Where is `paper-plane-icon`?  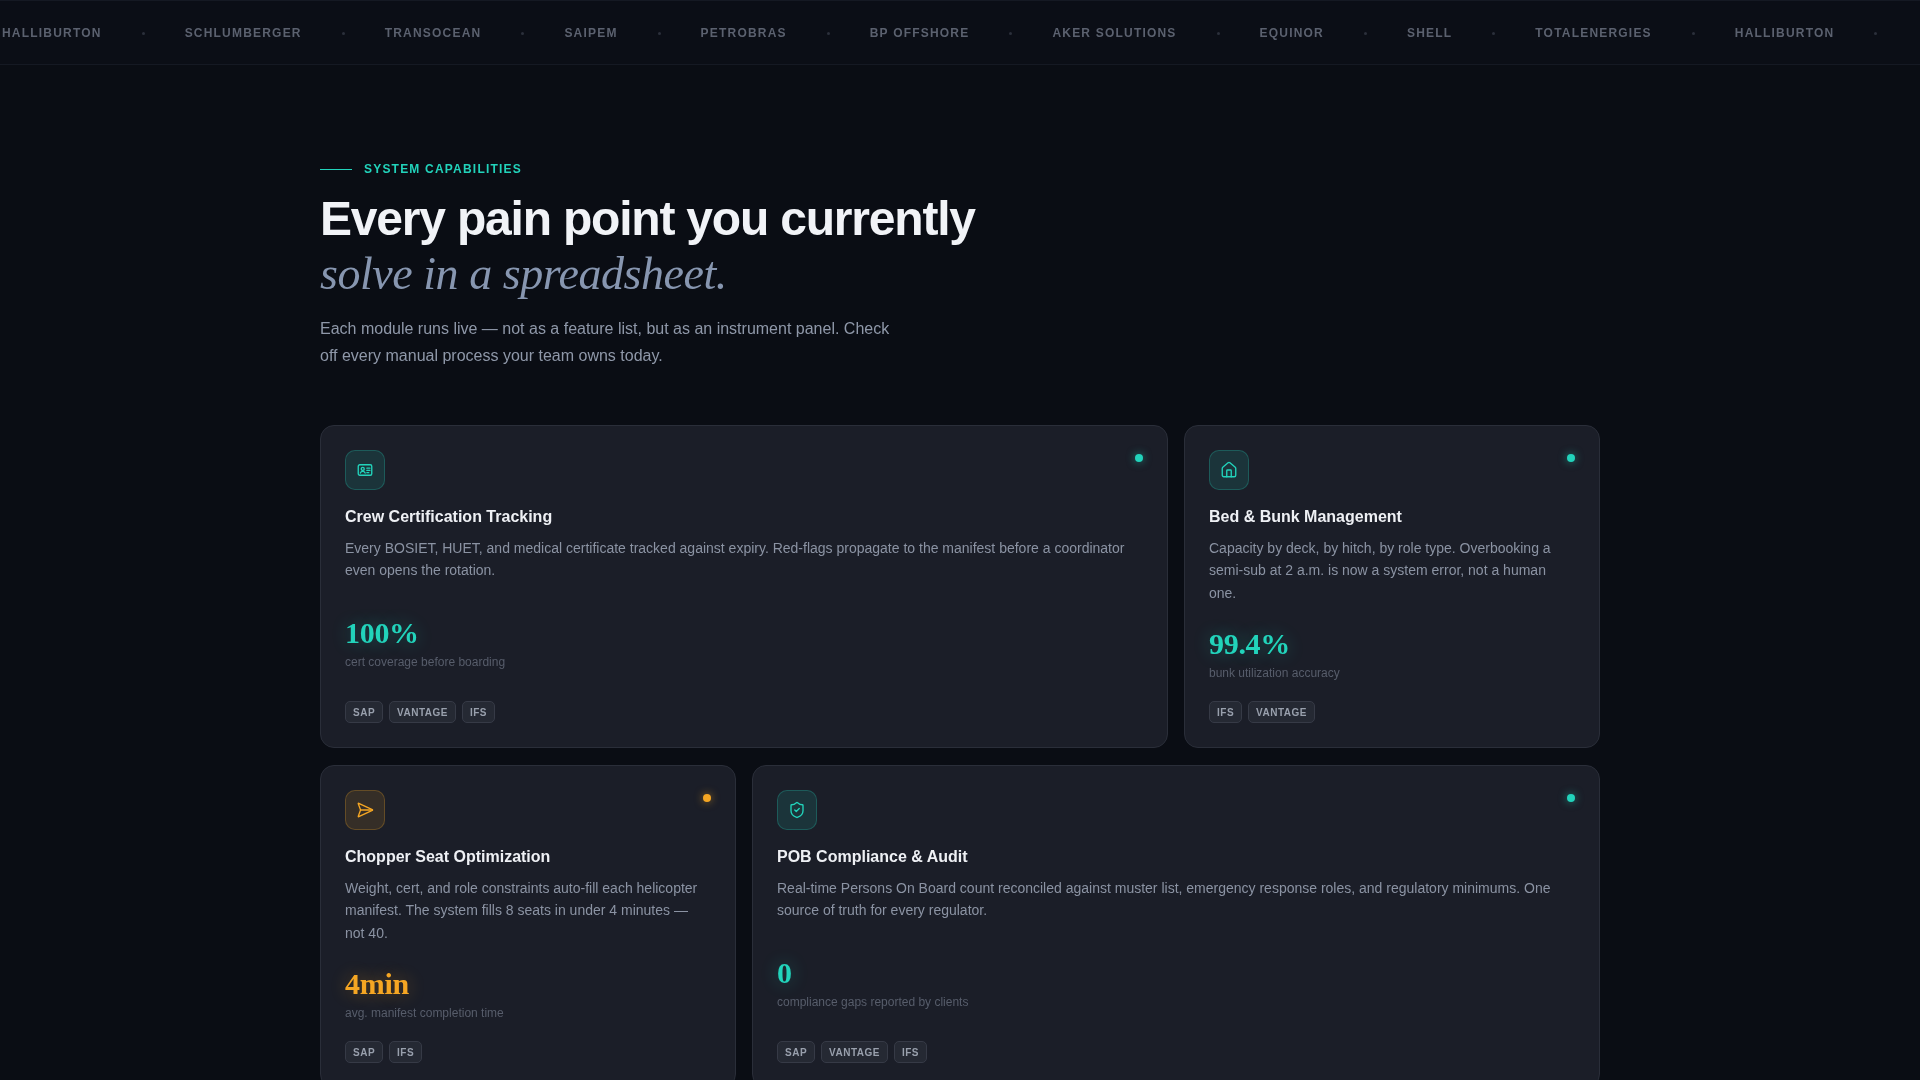 paper-plane-icon is located at coordinates (365, 810).